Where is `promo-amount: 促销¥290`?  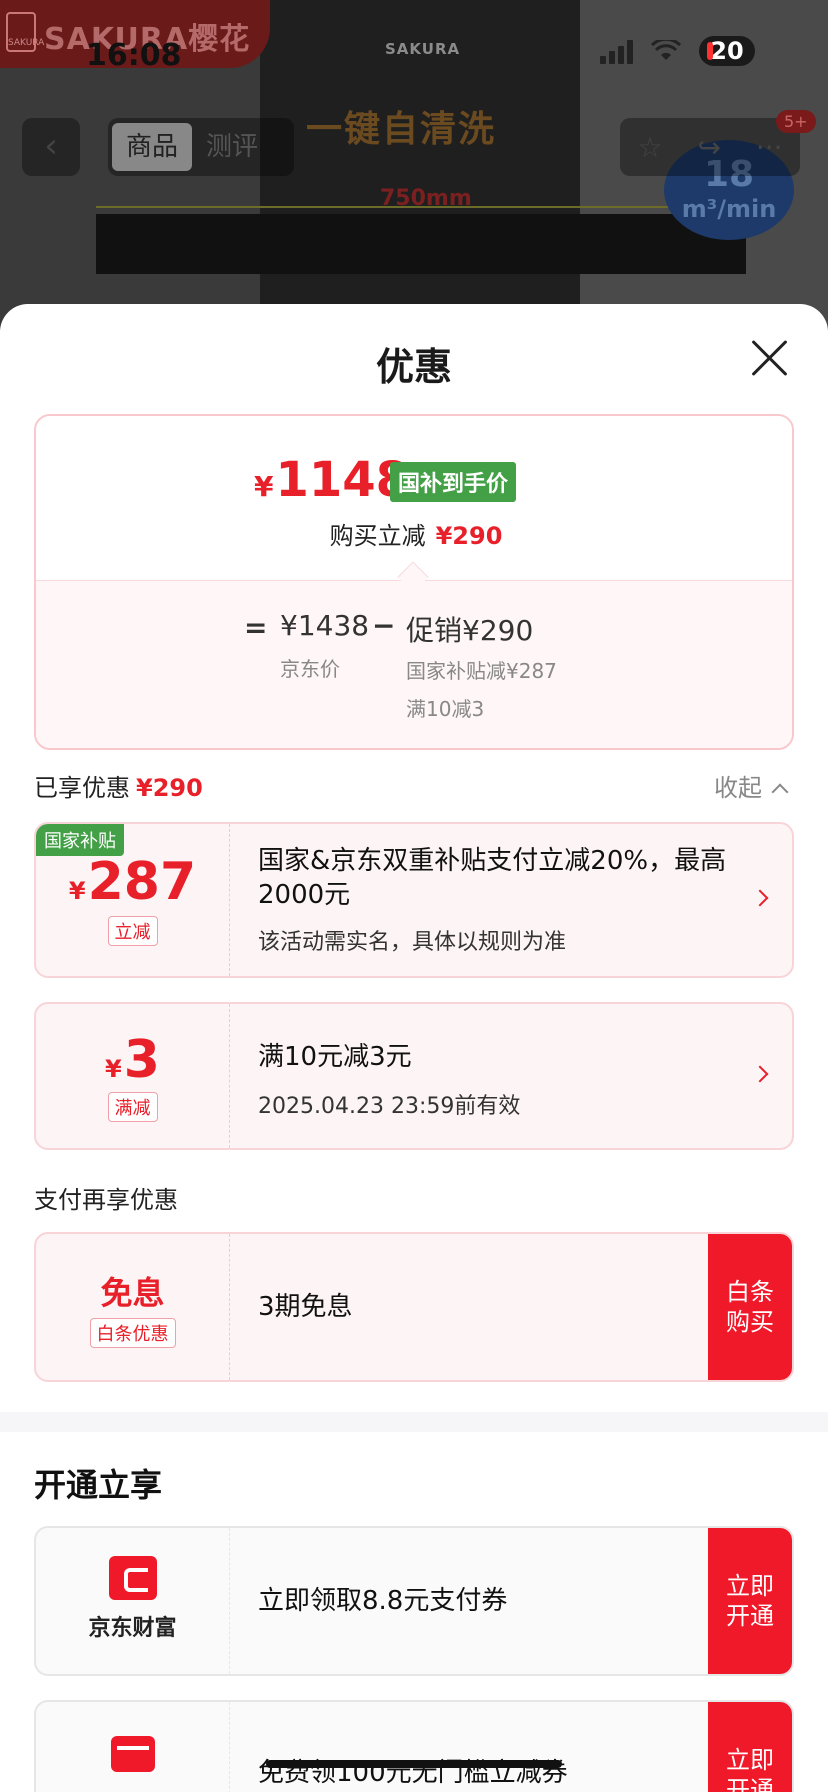
promo-amount: 促销¥290 is located at coordinates (470, 630).